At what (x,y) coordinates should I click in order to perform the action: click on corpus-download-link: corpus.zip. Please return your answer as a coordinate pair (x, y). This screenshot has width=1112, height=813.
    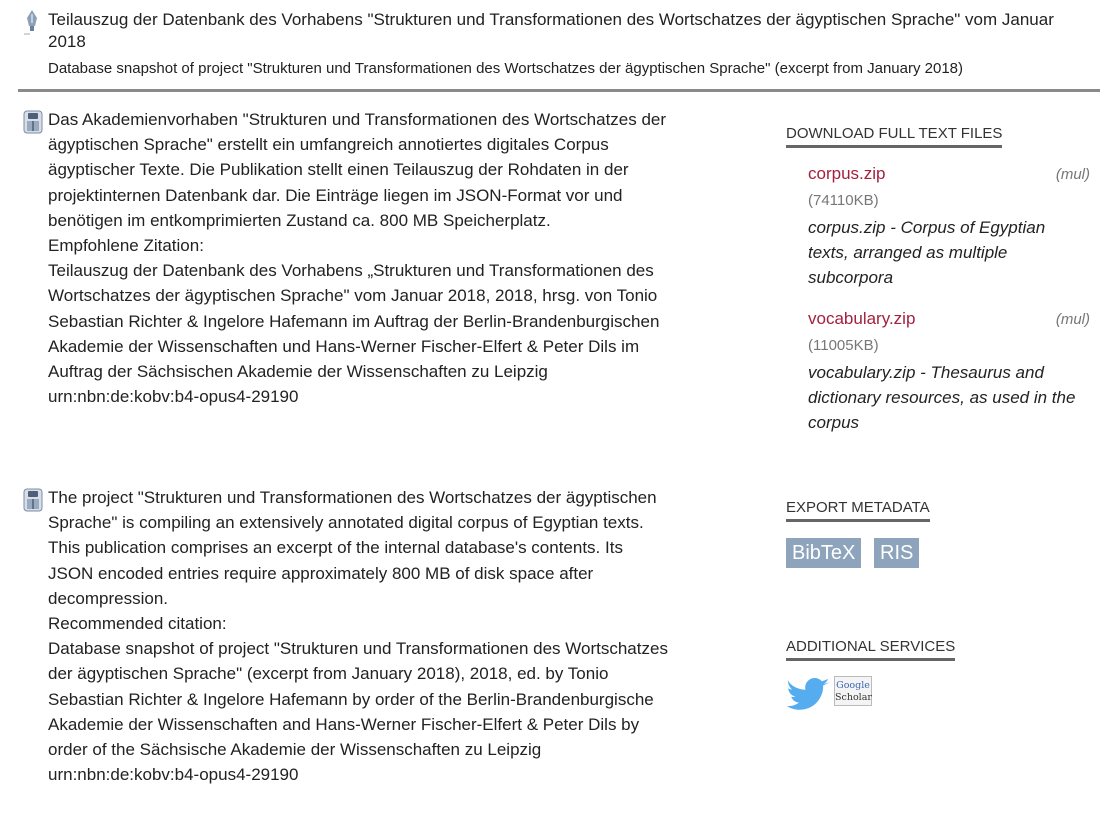
    Looking at the image, I should click on (846, 174).